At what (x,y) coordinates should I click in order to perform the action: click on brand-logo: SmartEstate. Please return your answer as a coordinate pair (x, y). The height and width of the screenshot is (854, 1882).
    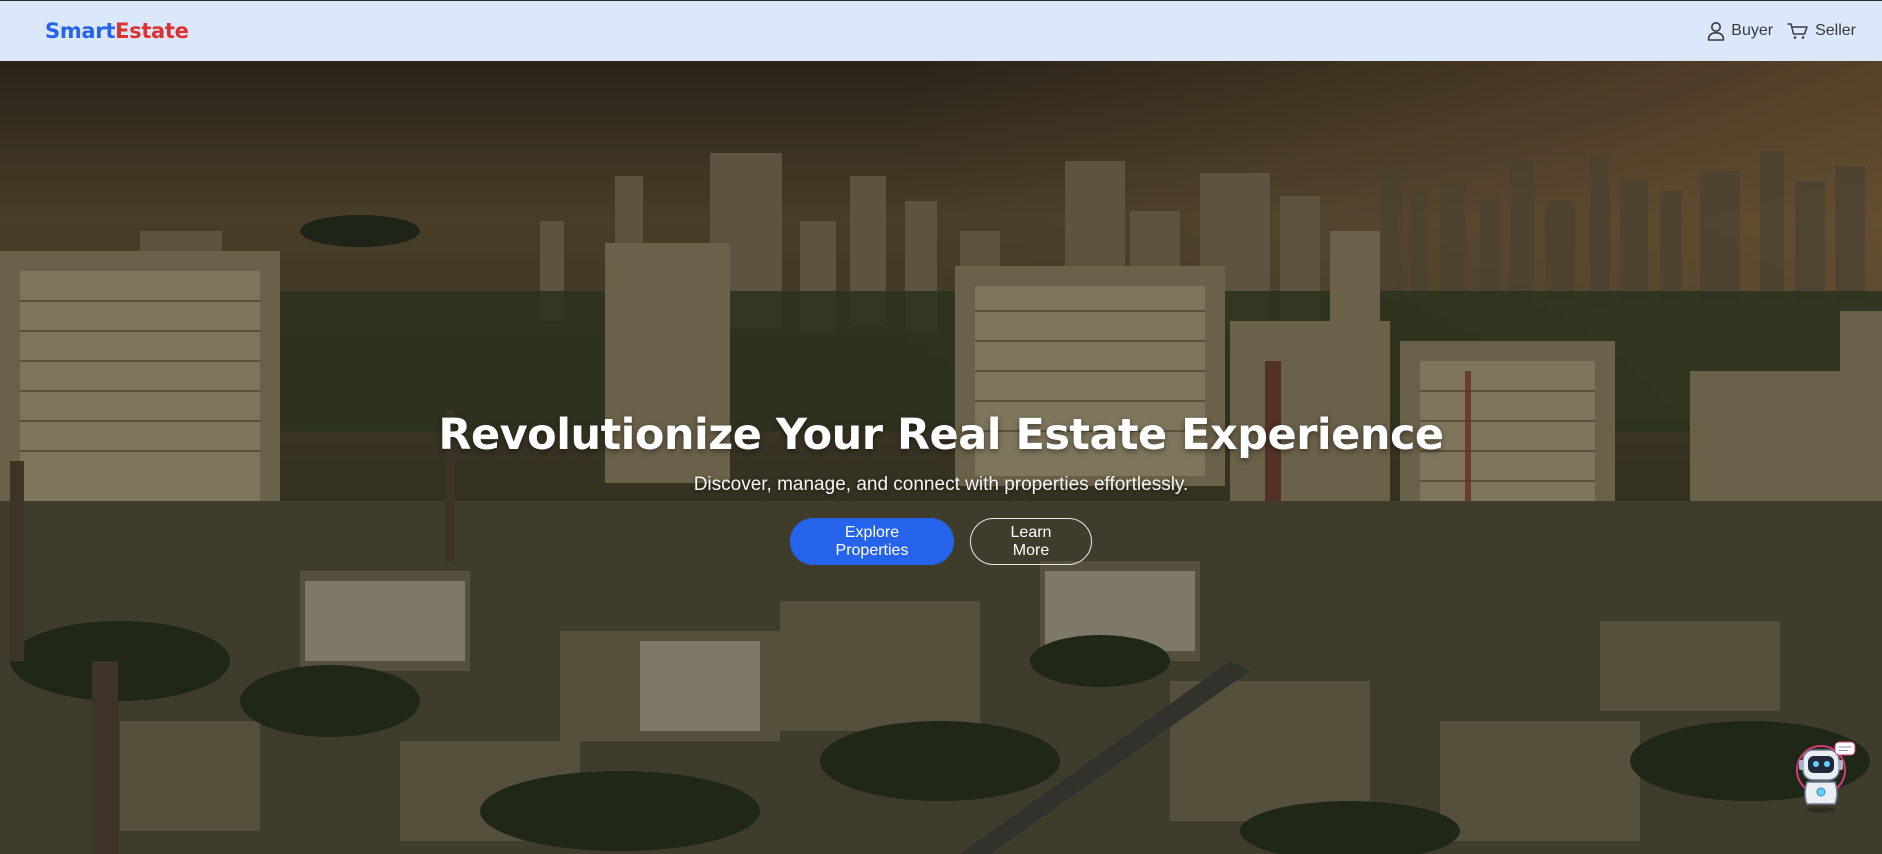
    Looking at the image, I should click on (117, 31).